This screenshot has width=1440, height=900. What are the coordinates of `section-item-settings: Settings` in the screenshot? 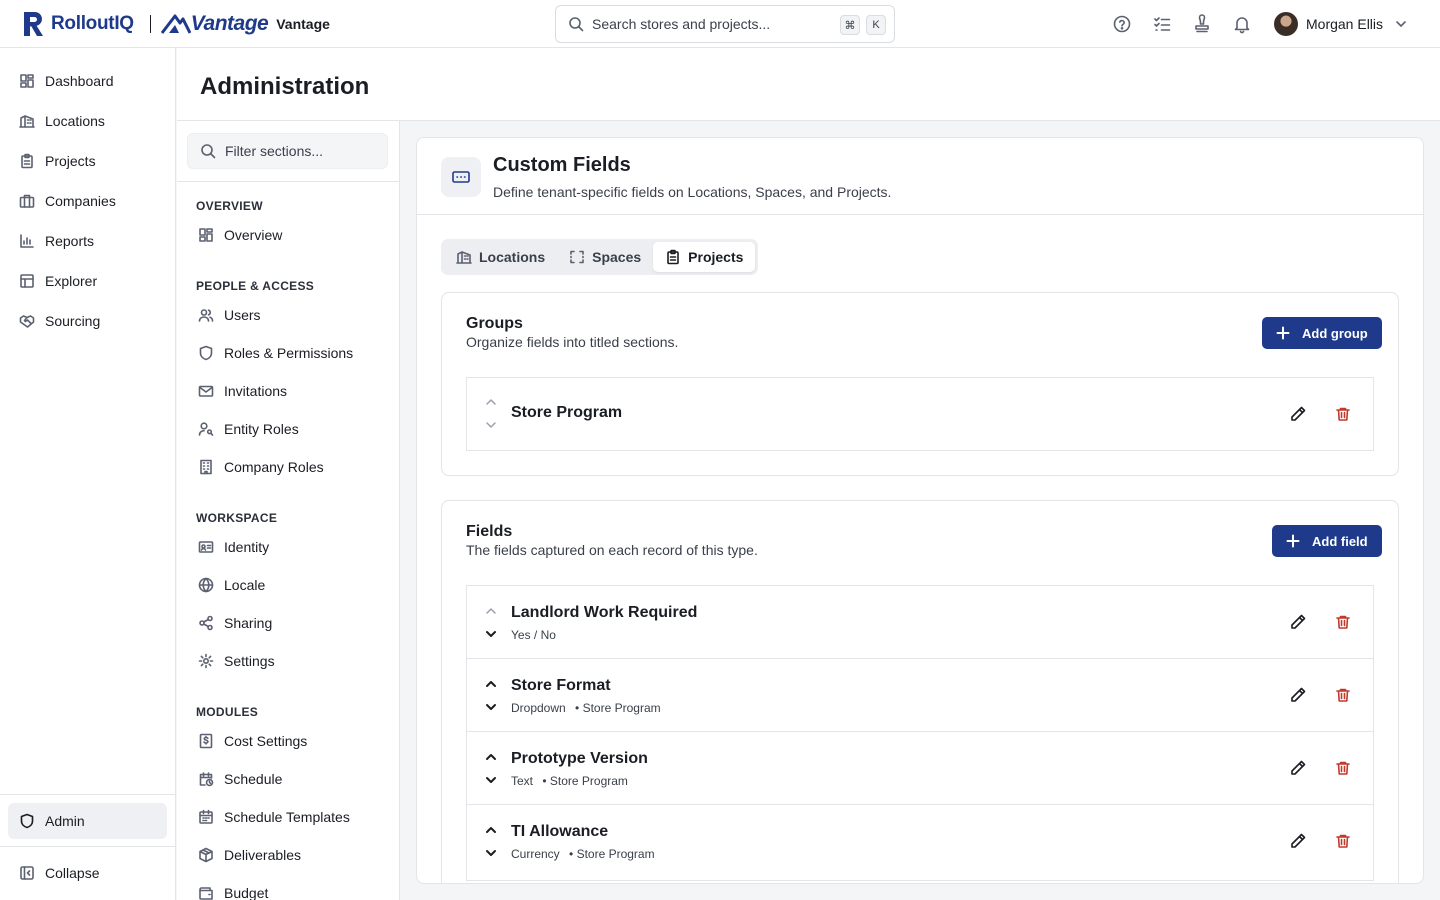 It's located at (289, 661).